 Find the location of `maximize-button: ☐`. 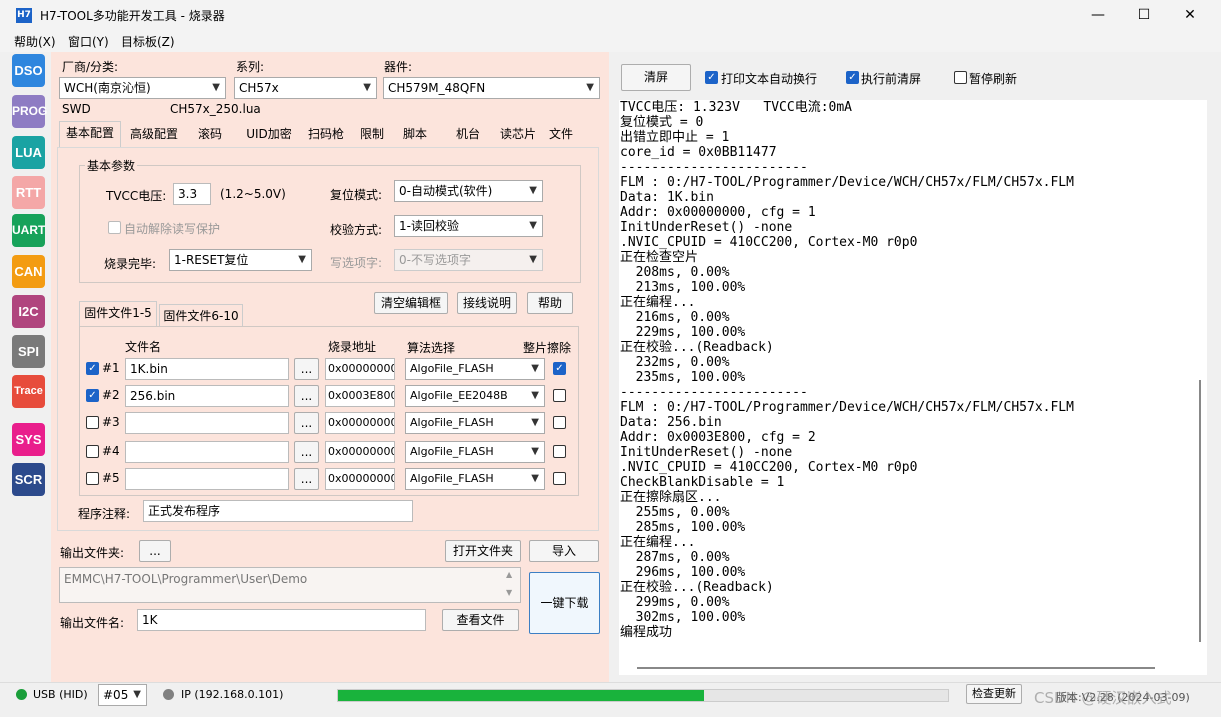

maximize-button: ☐ is located at coordinates (1144, 15).